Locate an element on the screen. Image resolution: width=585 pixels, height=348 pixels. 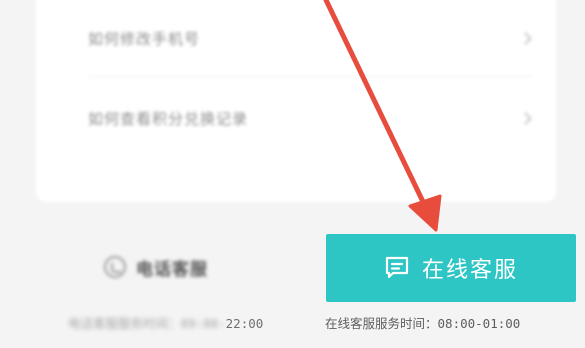
phone-service-hours: 电话客服服务时间：09:00-22:00 is located at coordinates (165, 322).